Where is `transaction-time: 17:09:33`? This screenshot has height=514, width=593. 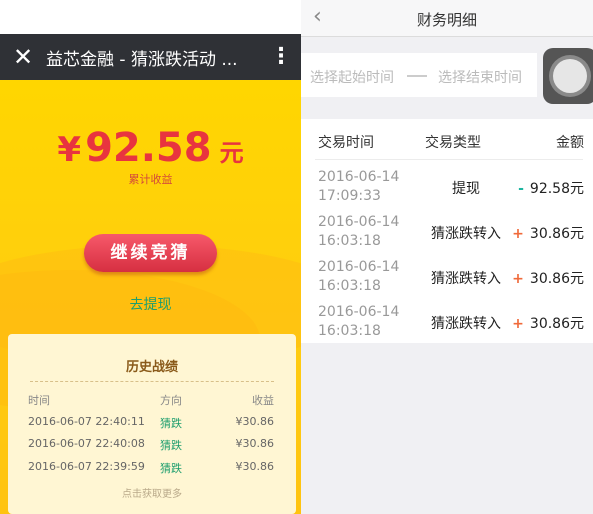 transaction-time: 17:09:33 is located at coordinates (349, 196).